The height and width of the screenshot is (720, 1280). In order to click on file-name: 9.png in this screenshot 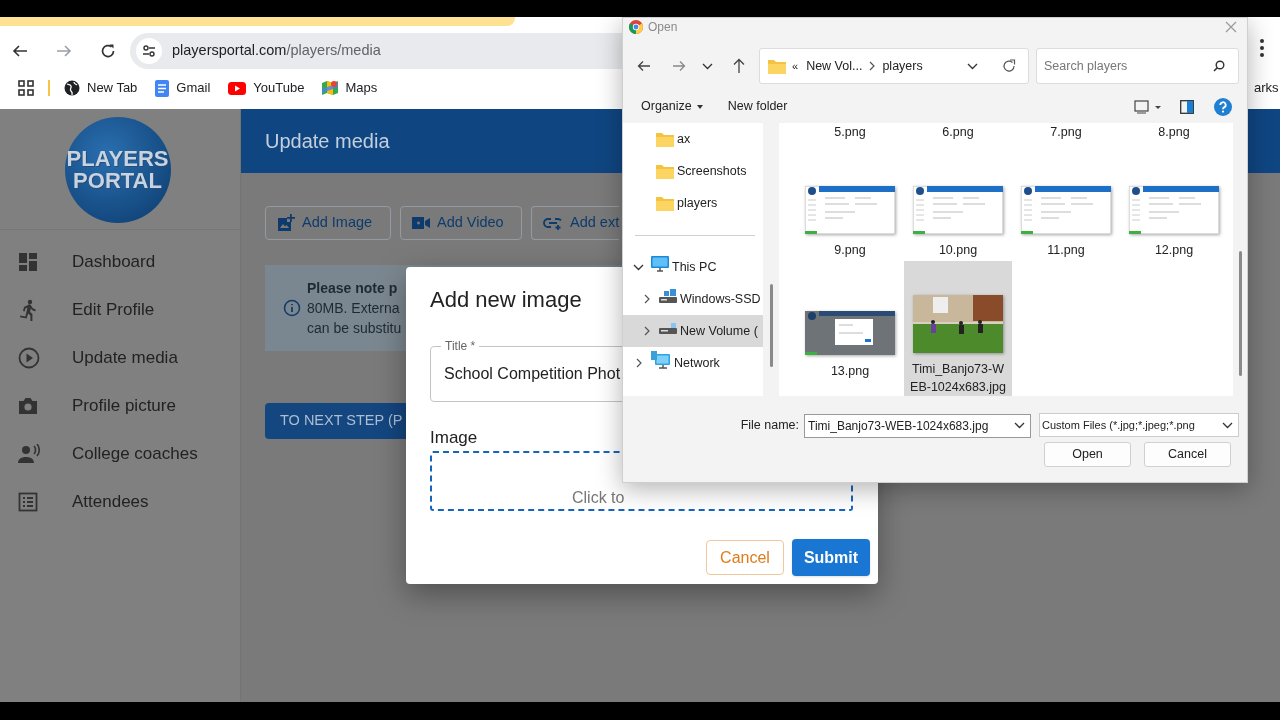, I will do `click(850, 250)`.